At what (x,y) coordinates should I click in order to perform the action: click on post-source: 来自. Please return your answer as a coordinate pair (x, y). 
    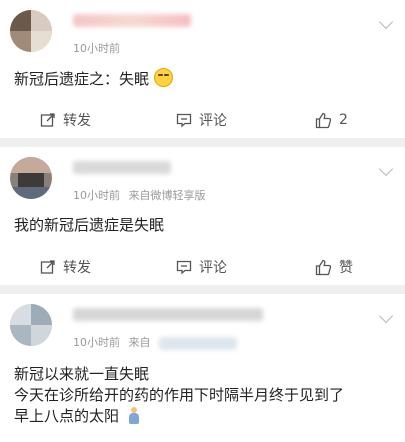
    Looking at the image, I should click on (140, 342).